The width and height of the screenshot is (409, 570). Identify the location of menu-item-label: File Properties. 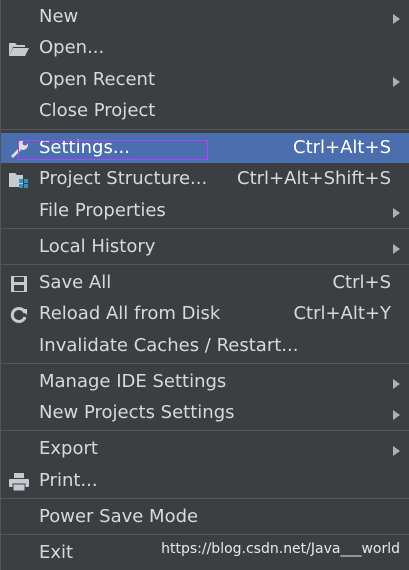
(102, 210).